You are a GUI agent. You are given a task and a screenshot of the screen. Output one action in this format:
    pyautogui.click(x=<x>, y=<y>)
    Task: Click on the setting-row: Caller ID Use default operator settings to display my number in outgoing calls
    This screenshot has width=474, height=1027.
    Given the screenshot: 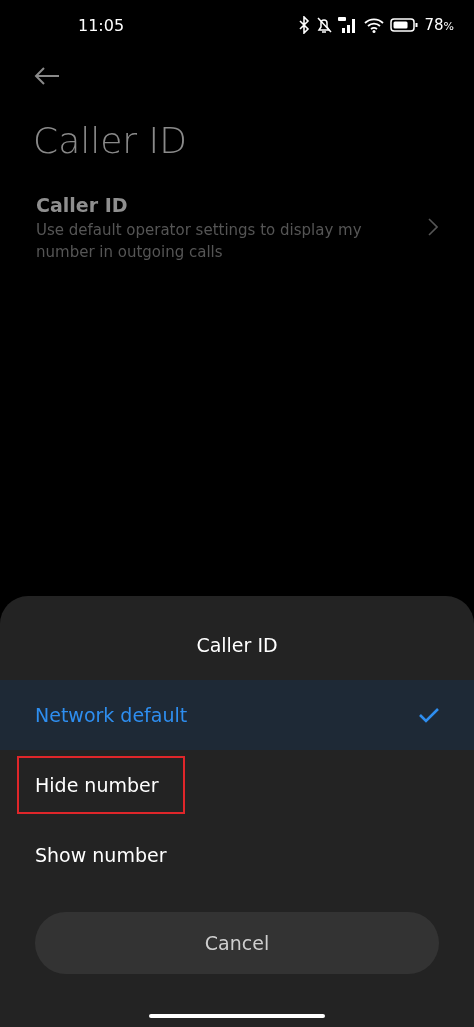 What is the action you would take?
    pyautogui.click(x=237, y=227)
    